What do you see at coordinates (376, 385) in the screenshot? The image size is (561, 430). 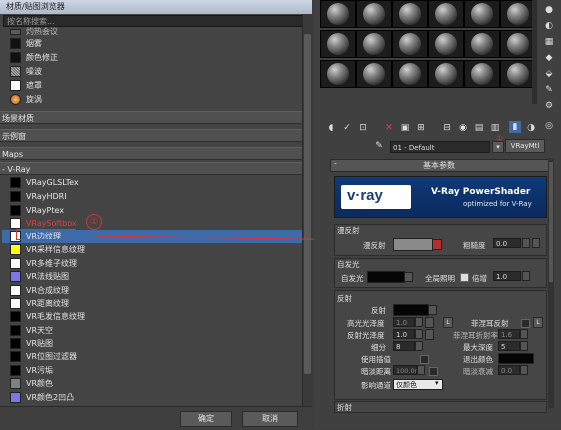 I see `affect-channels-label: 影响通道` at bounding box center [376, 385].